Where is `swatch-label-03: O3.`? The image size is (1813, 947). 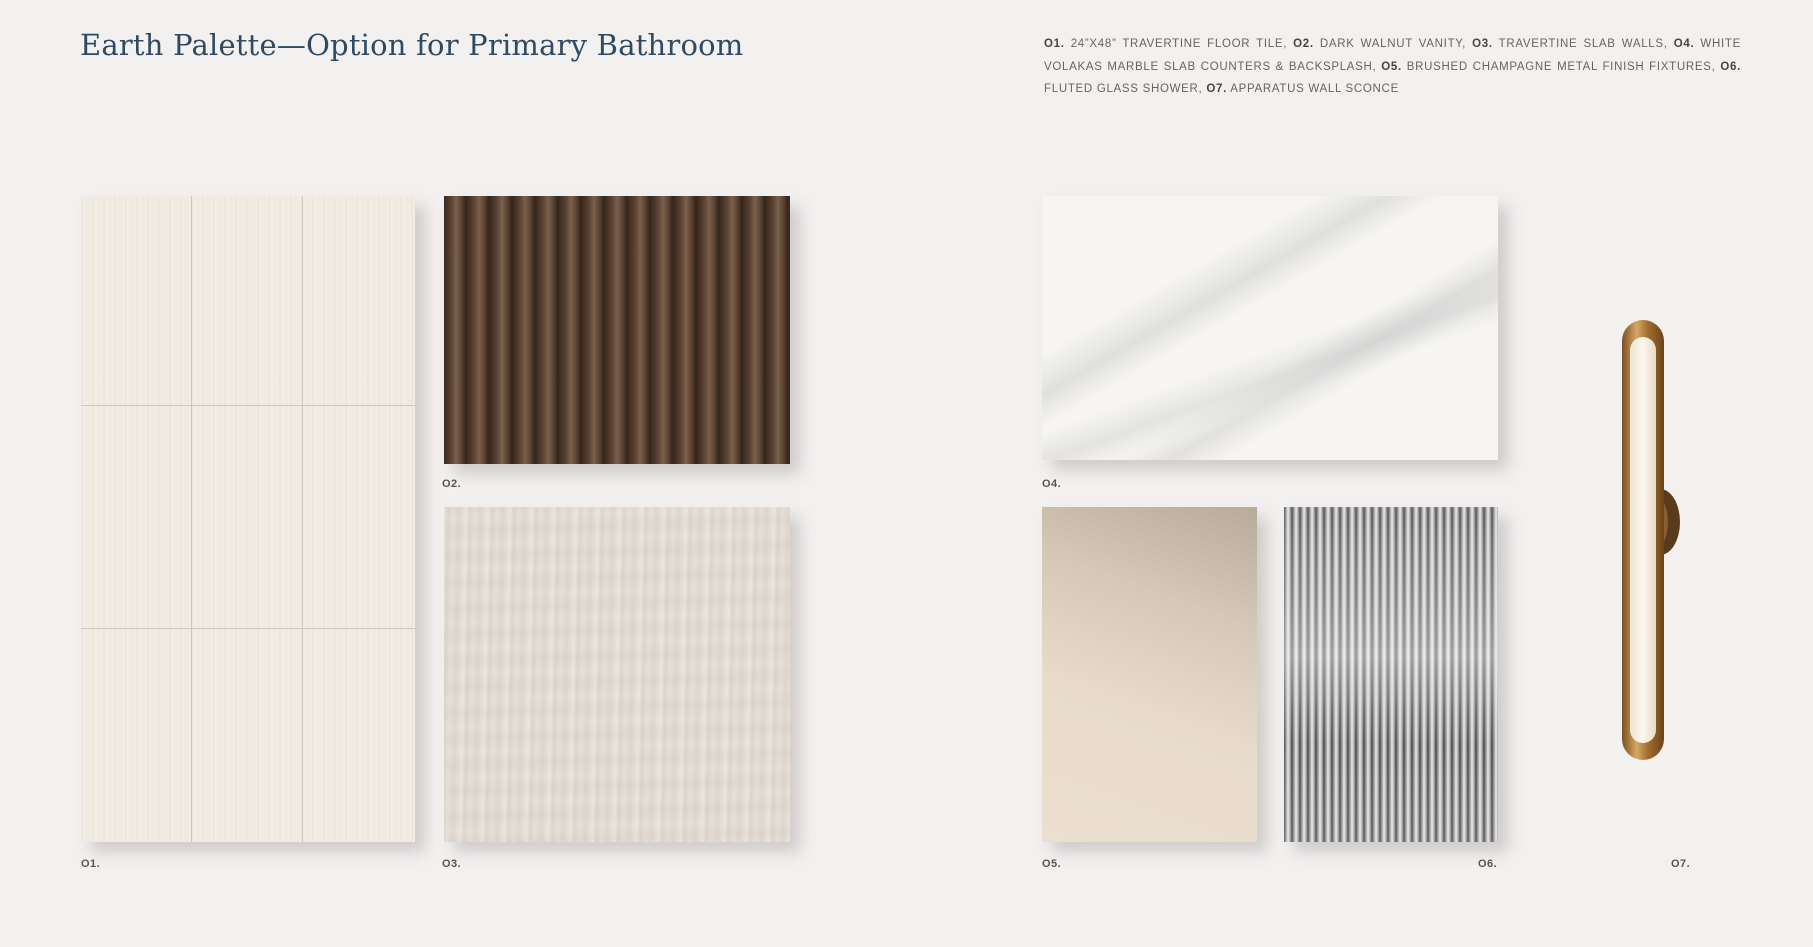 swatch-label-03: O3. is located at coordinates (452, 864).